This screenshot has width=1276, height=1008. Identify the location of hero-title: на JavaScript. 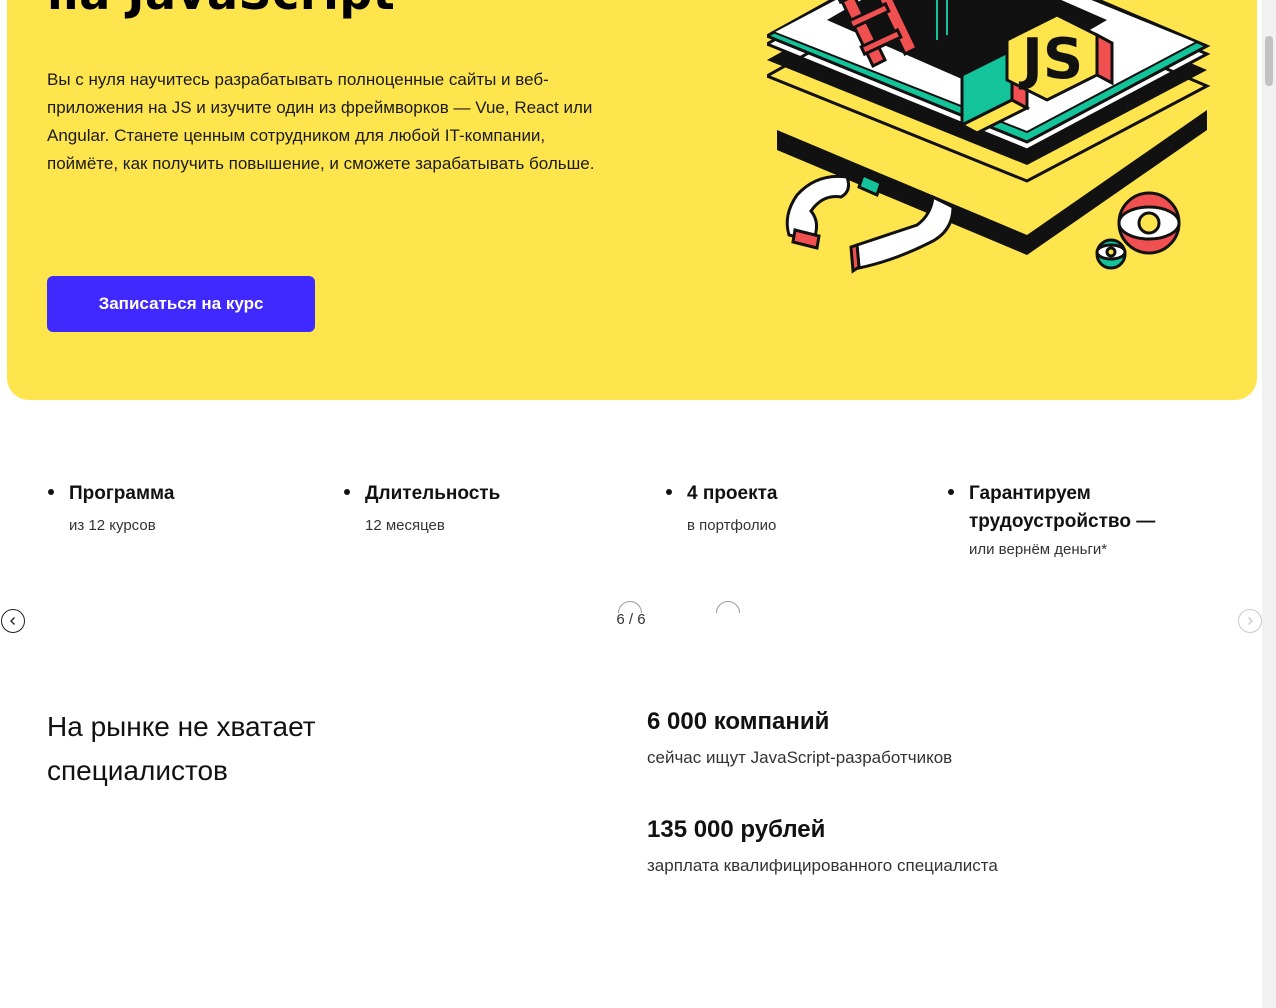
(221, 10).